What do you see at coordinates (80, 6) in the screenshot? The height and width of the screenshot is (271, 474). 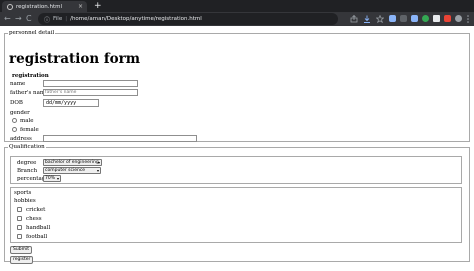 I see `close-tab-icon: ×` at bounding box center [80, 6].